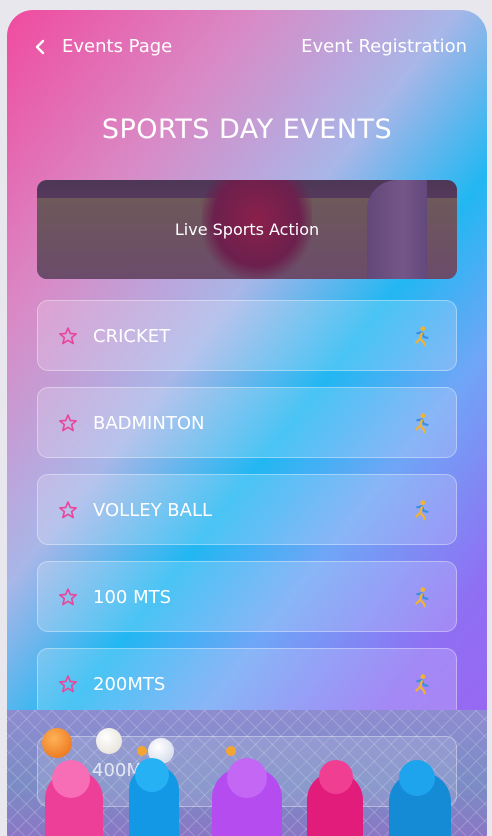  Describe the element at coordinates (247, 596) in the screenshot. I see `event-card-100-mts: 100 MTS` at that location.